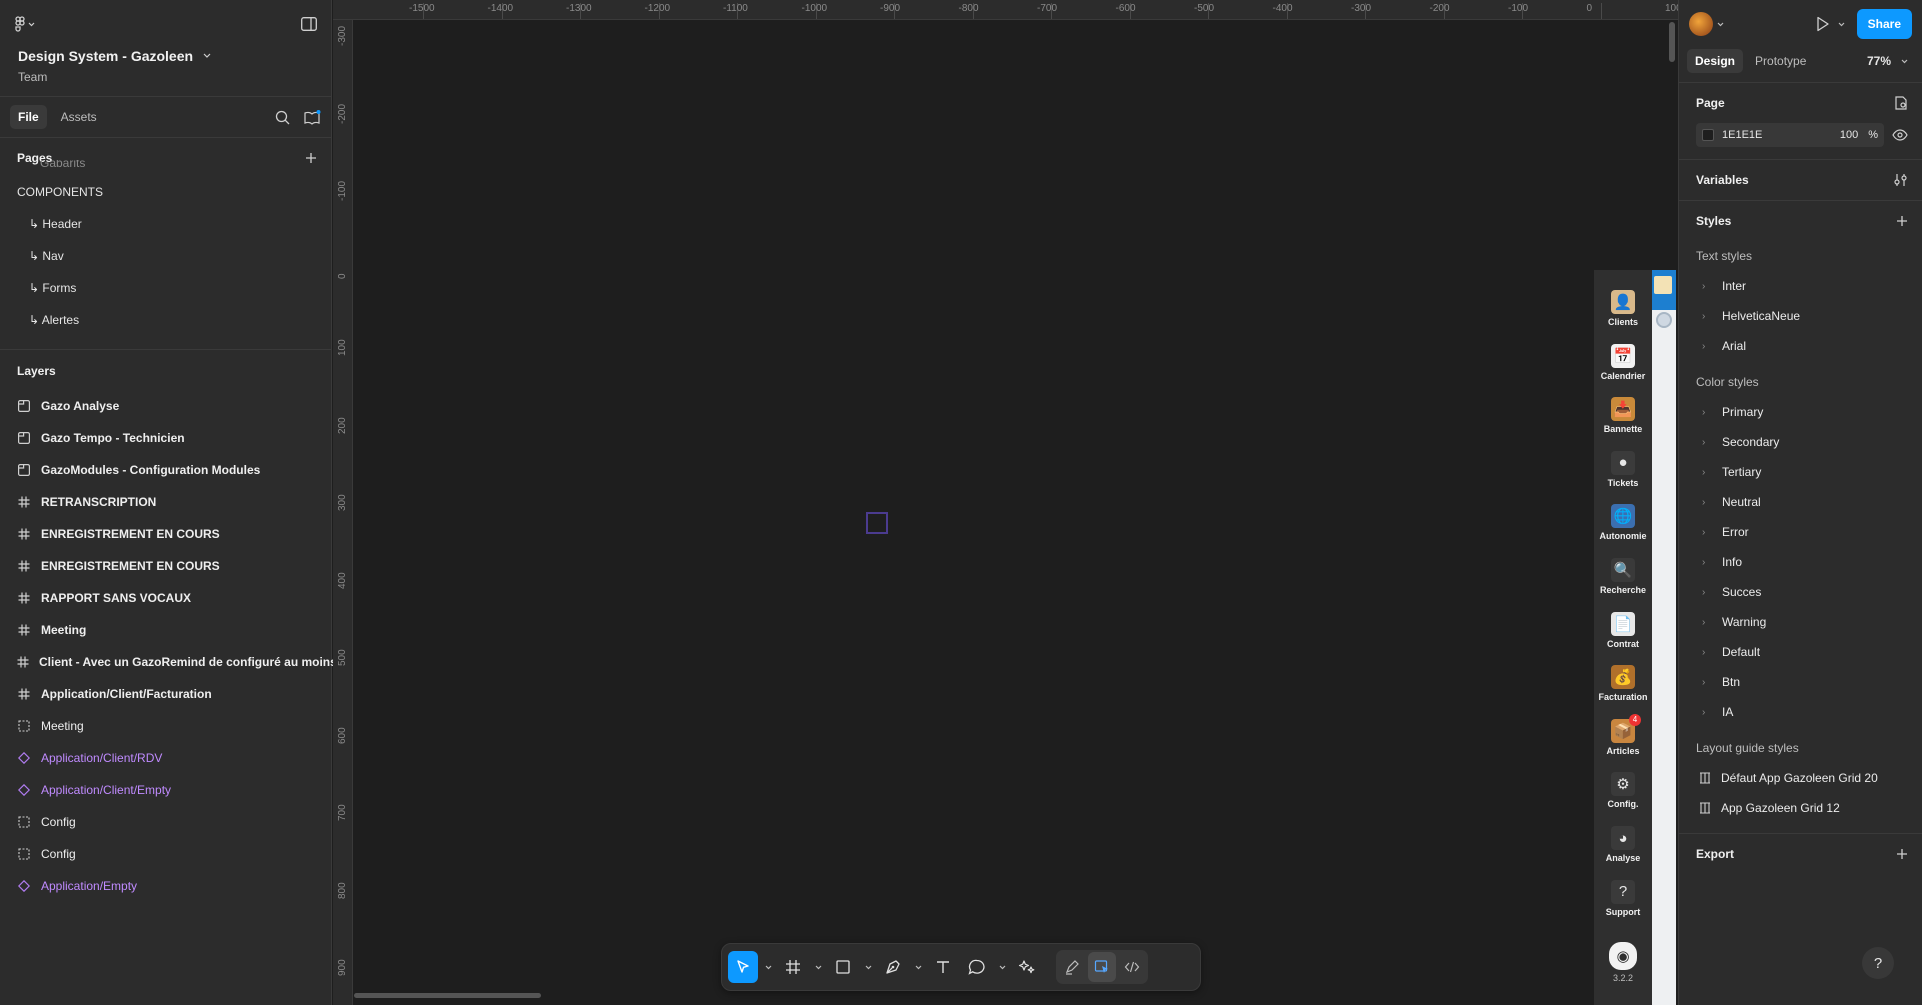 This screenshot has width=1922, height=1005. Describe the element at coordinates (1623, 683) in the screenshot. I see `app-nav-item: 💰 Facturation` at that location.